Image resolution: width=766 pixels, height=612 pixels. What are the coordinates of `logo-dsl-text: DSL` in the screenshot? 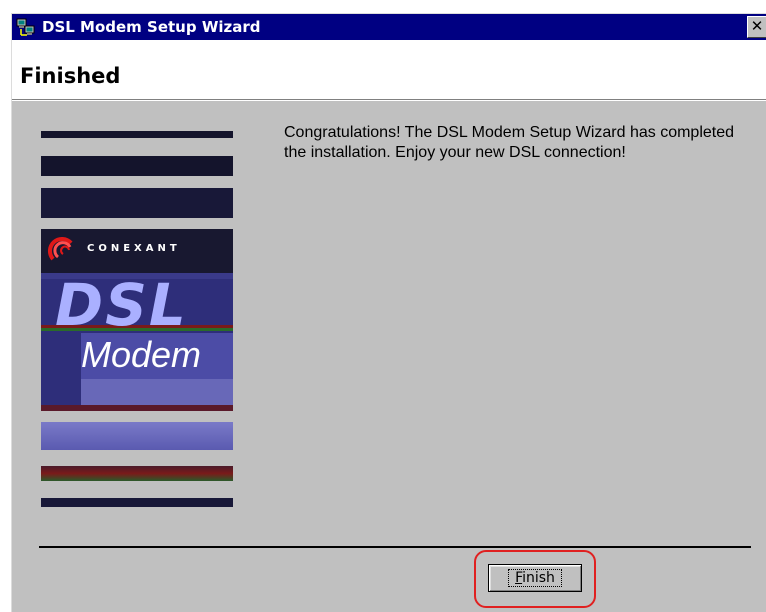 It's located at (121, 305).